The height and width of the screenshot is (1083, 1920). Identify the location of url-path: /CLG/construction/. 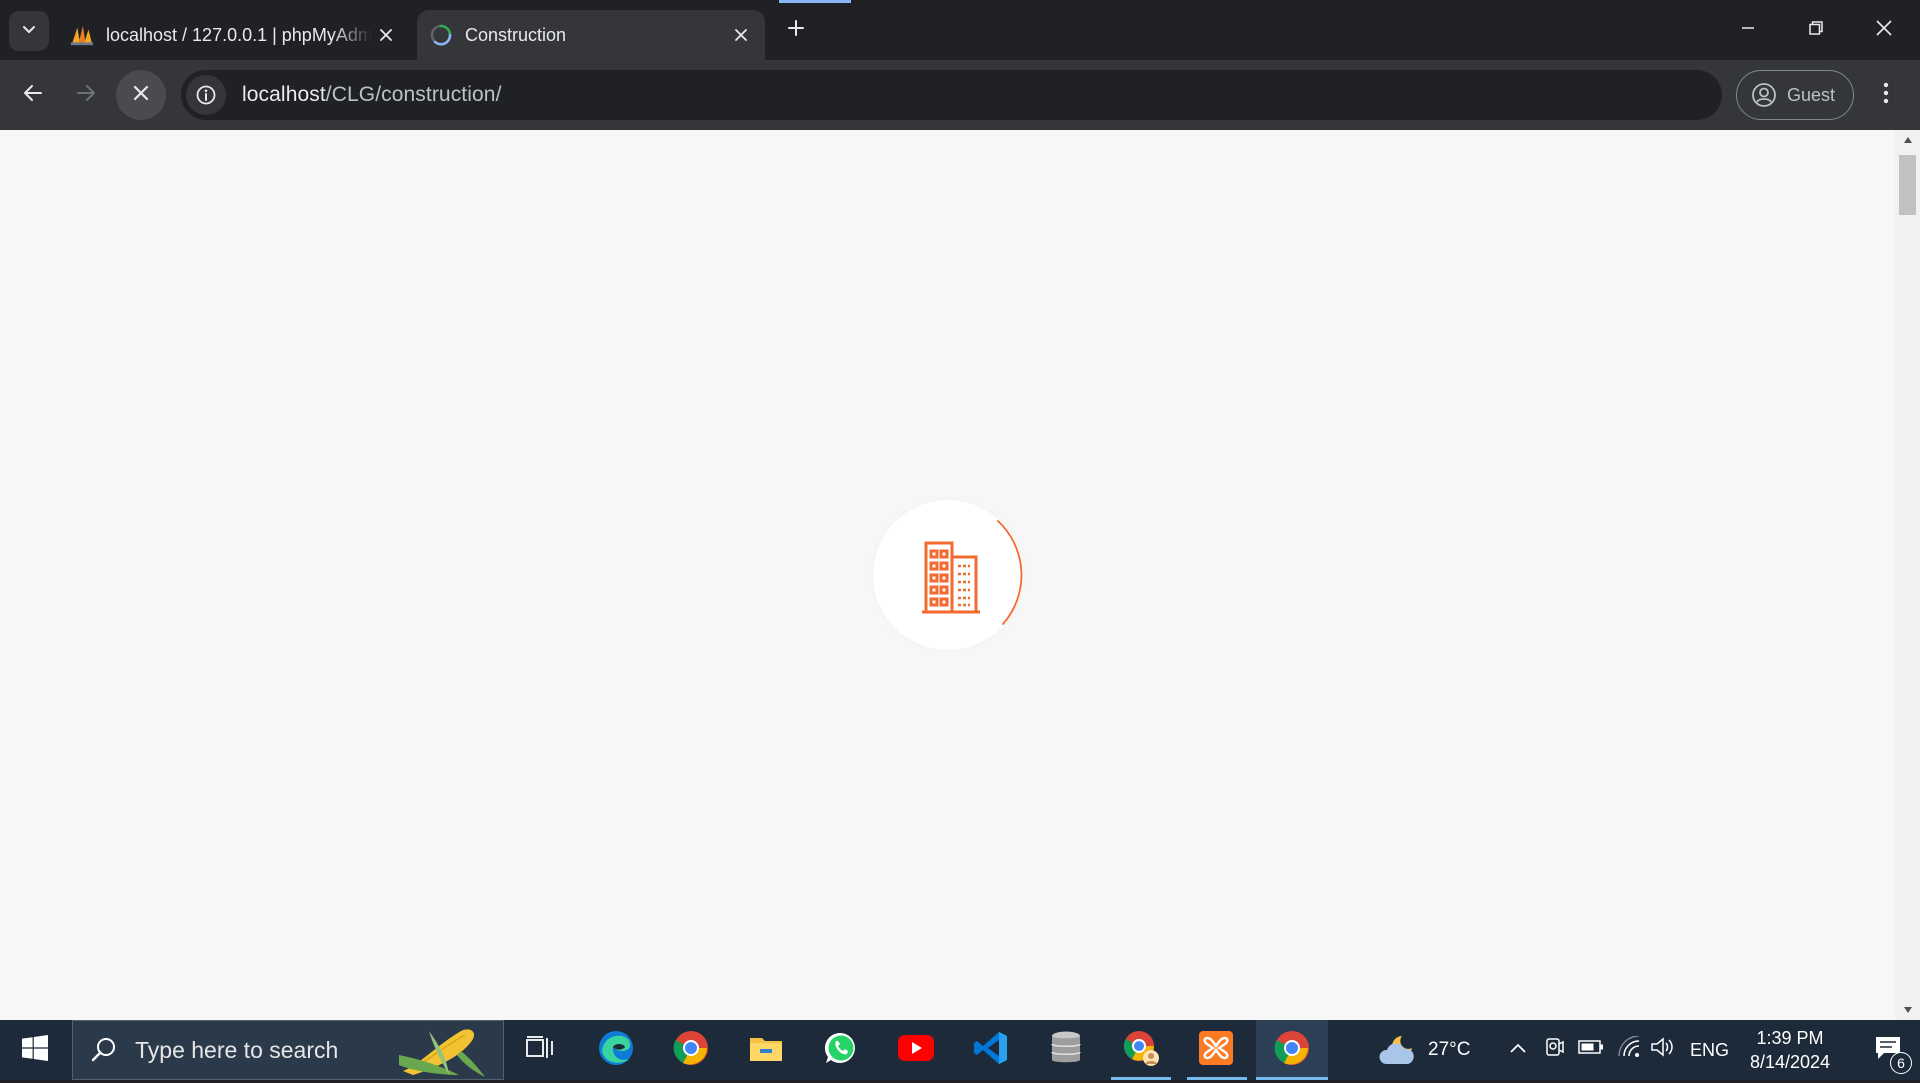
(413, 94).